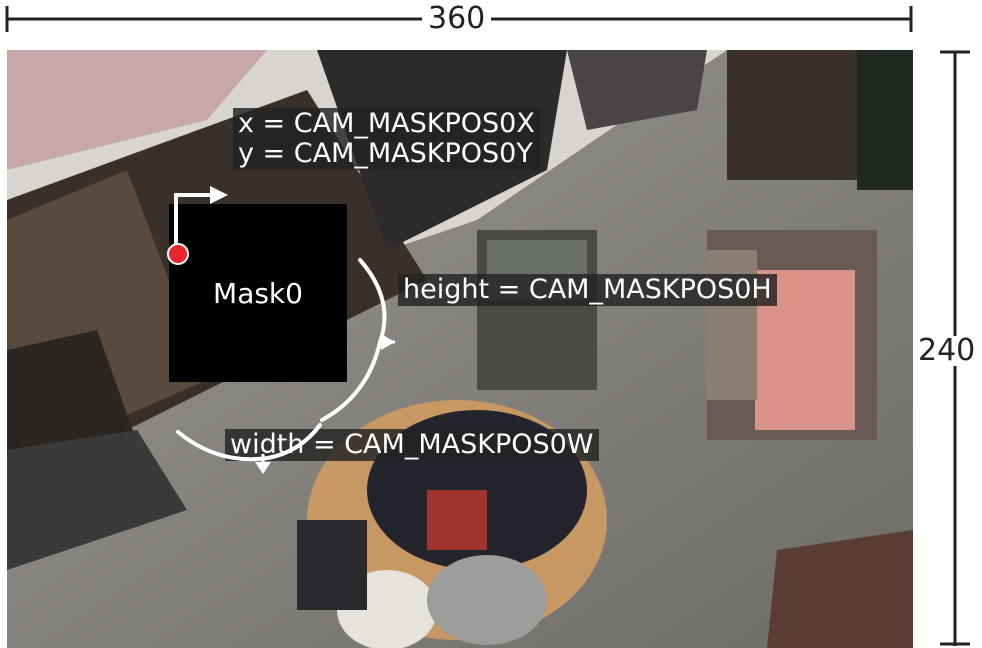  I want to click on origin-arrow-path, so click(194, 222).